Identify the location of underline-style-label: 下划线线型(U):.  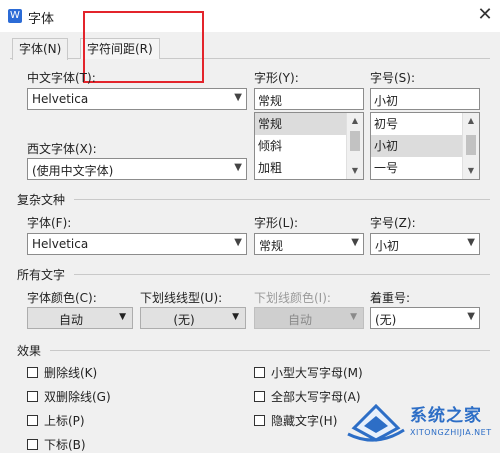
(181, 298).